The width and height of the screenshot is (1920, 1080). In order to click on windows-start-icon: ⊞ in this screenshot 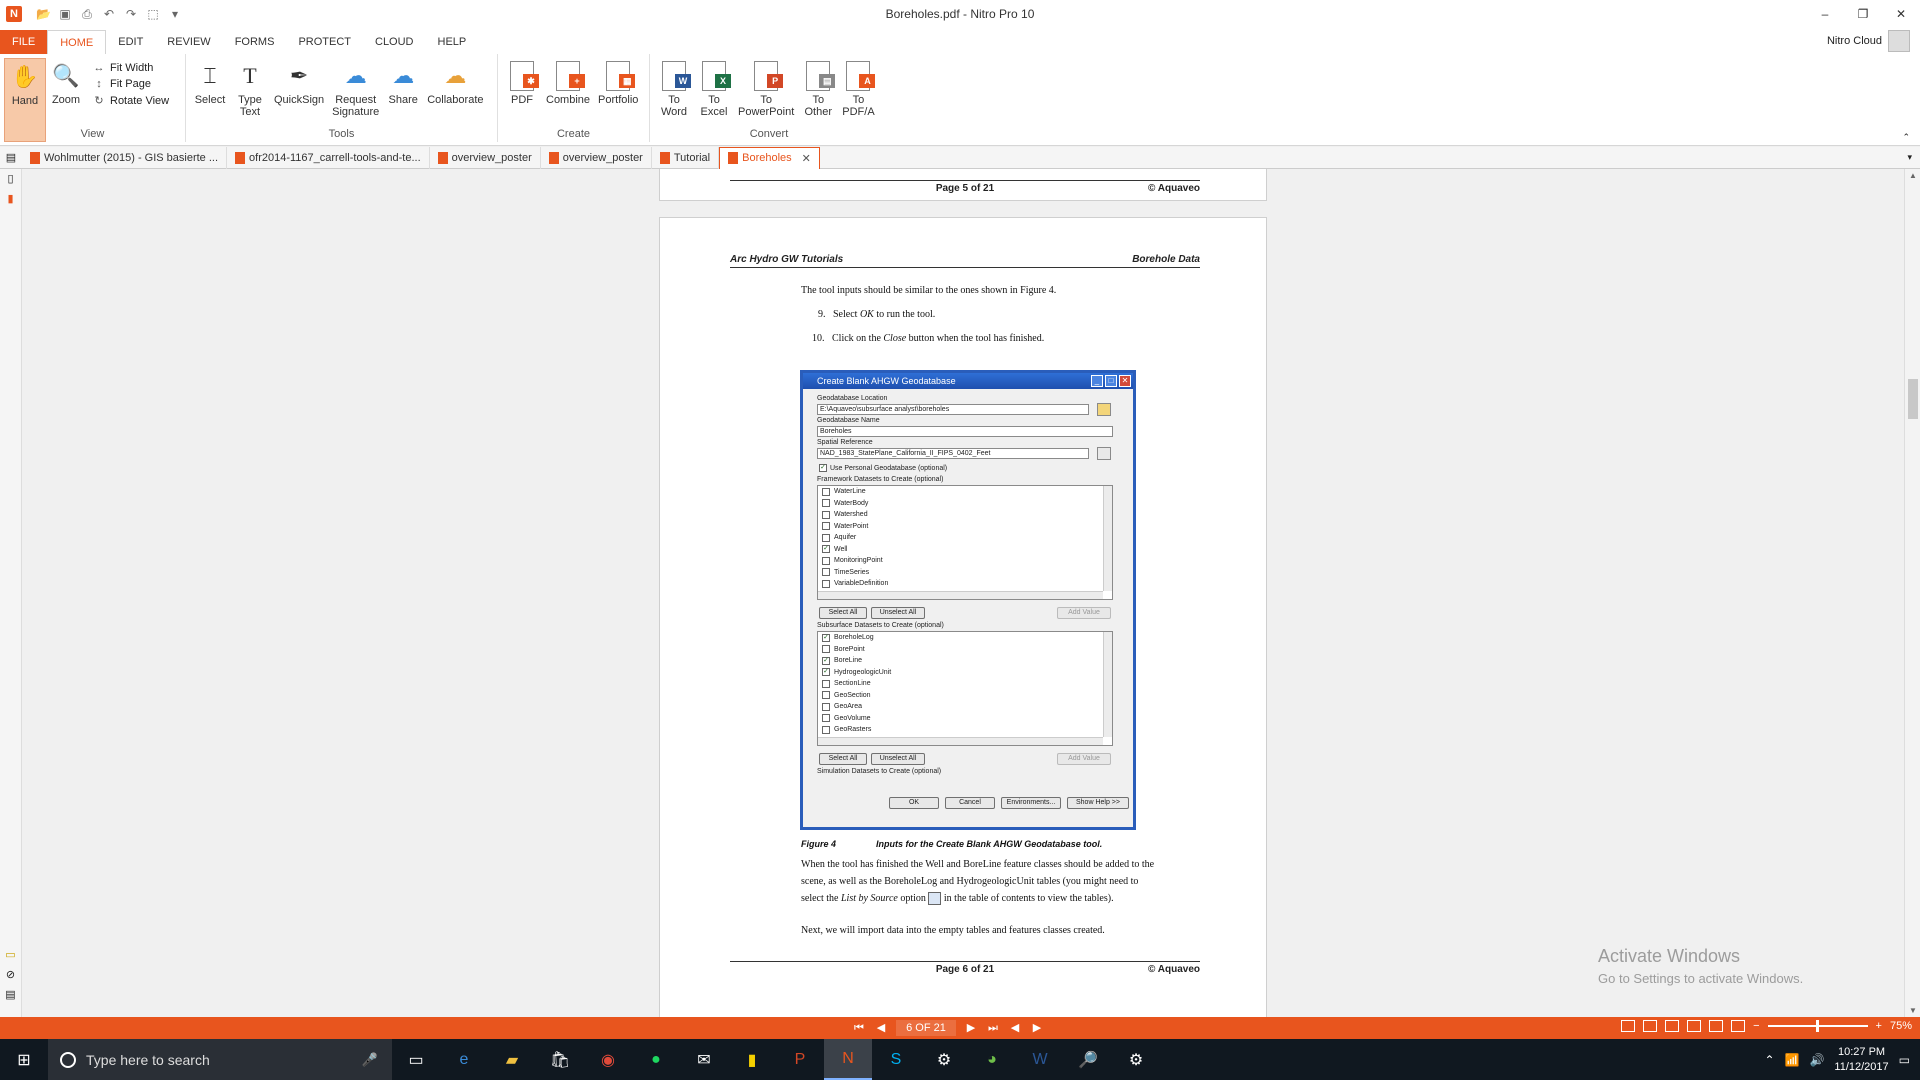, I will do `click(24, 1059)`.